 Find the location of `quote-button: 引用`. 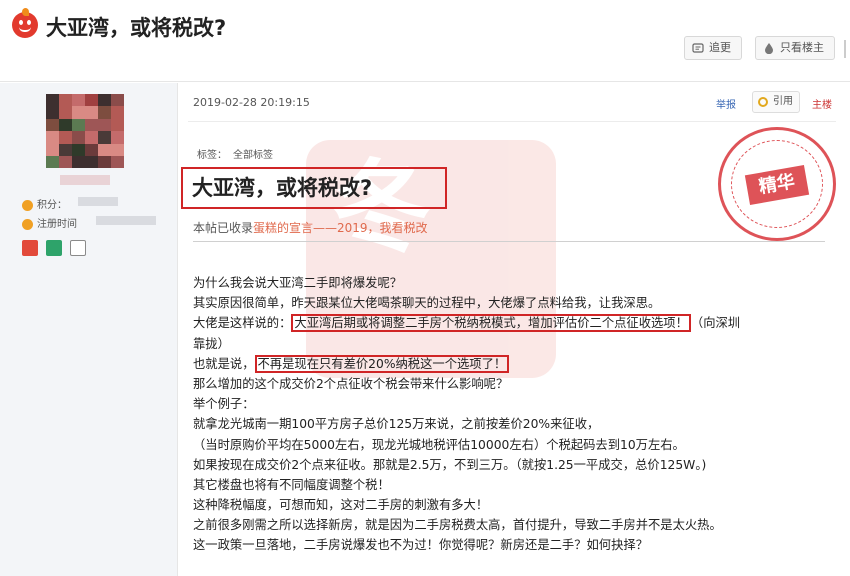

quote-button: 引用 is located at coordinates (776, 102).